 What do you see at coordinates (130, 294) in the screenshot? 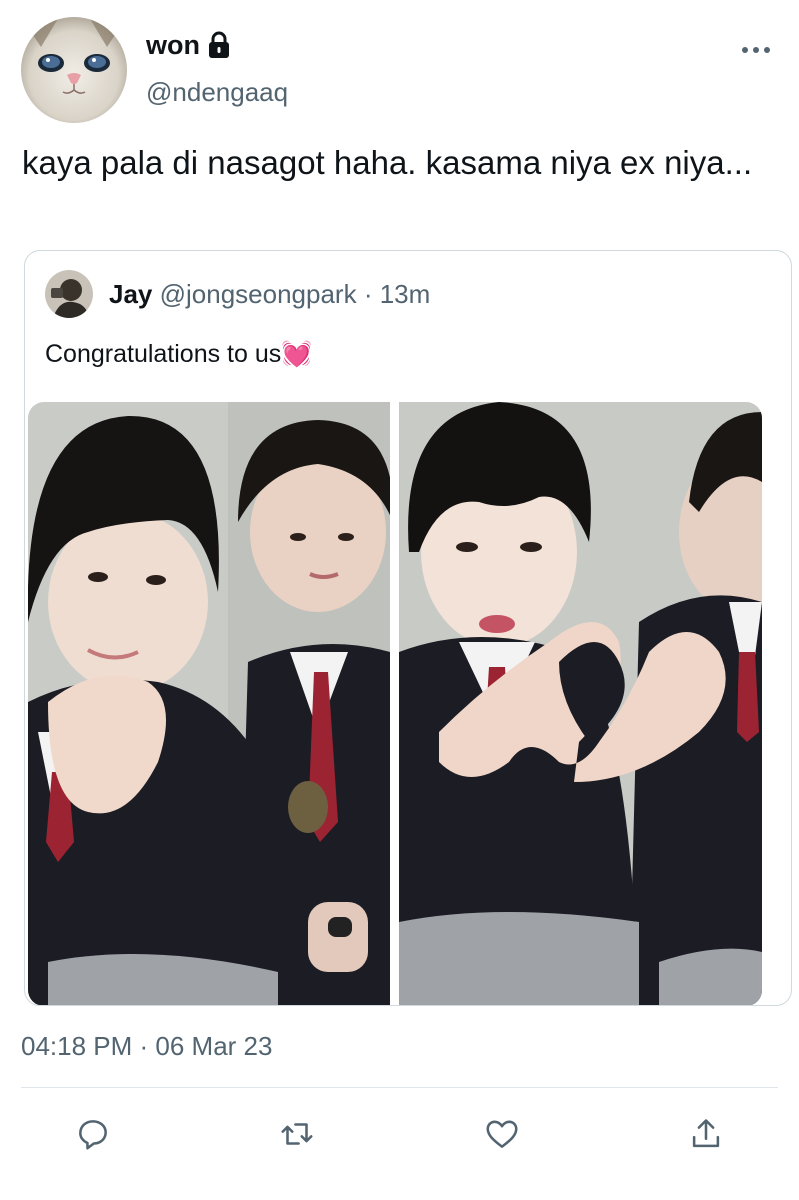
I see `quote-author-name: Jay` at bounding box center [130, 294].